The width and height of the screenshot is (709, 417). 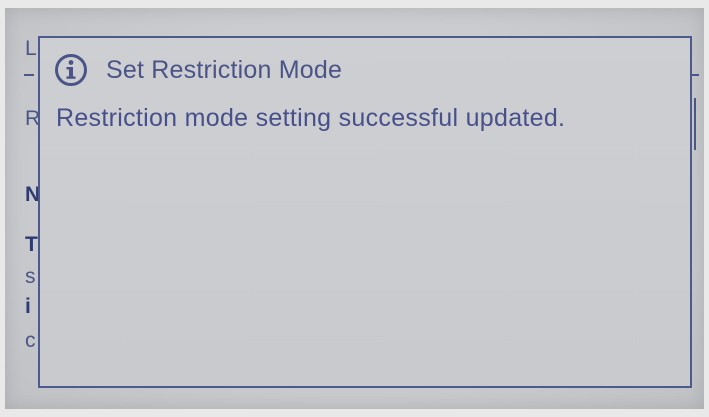 I want to click on dialog-header: Set Restriction Mode, so click(x=198, y=70).